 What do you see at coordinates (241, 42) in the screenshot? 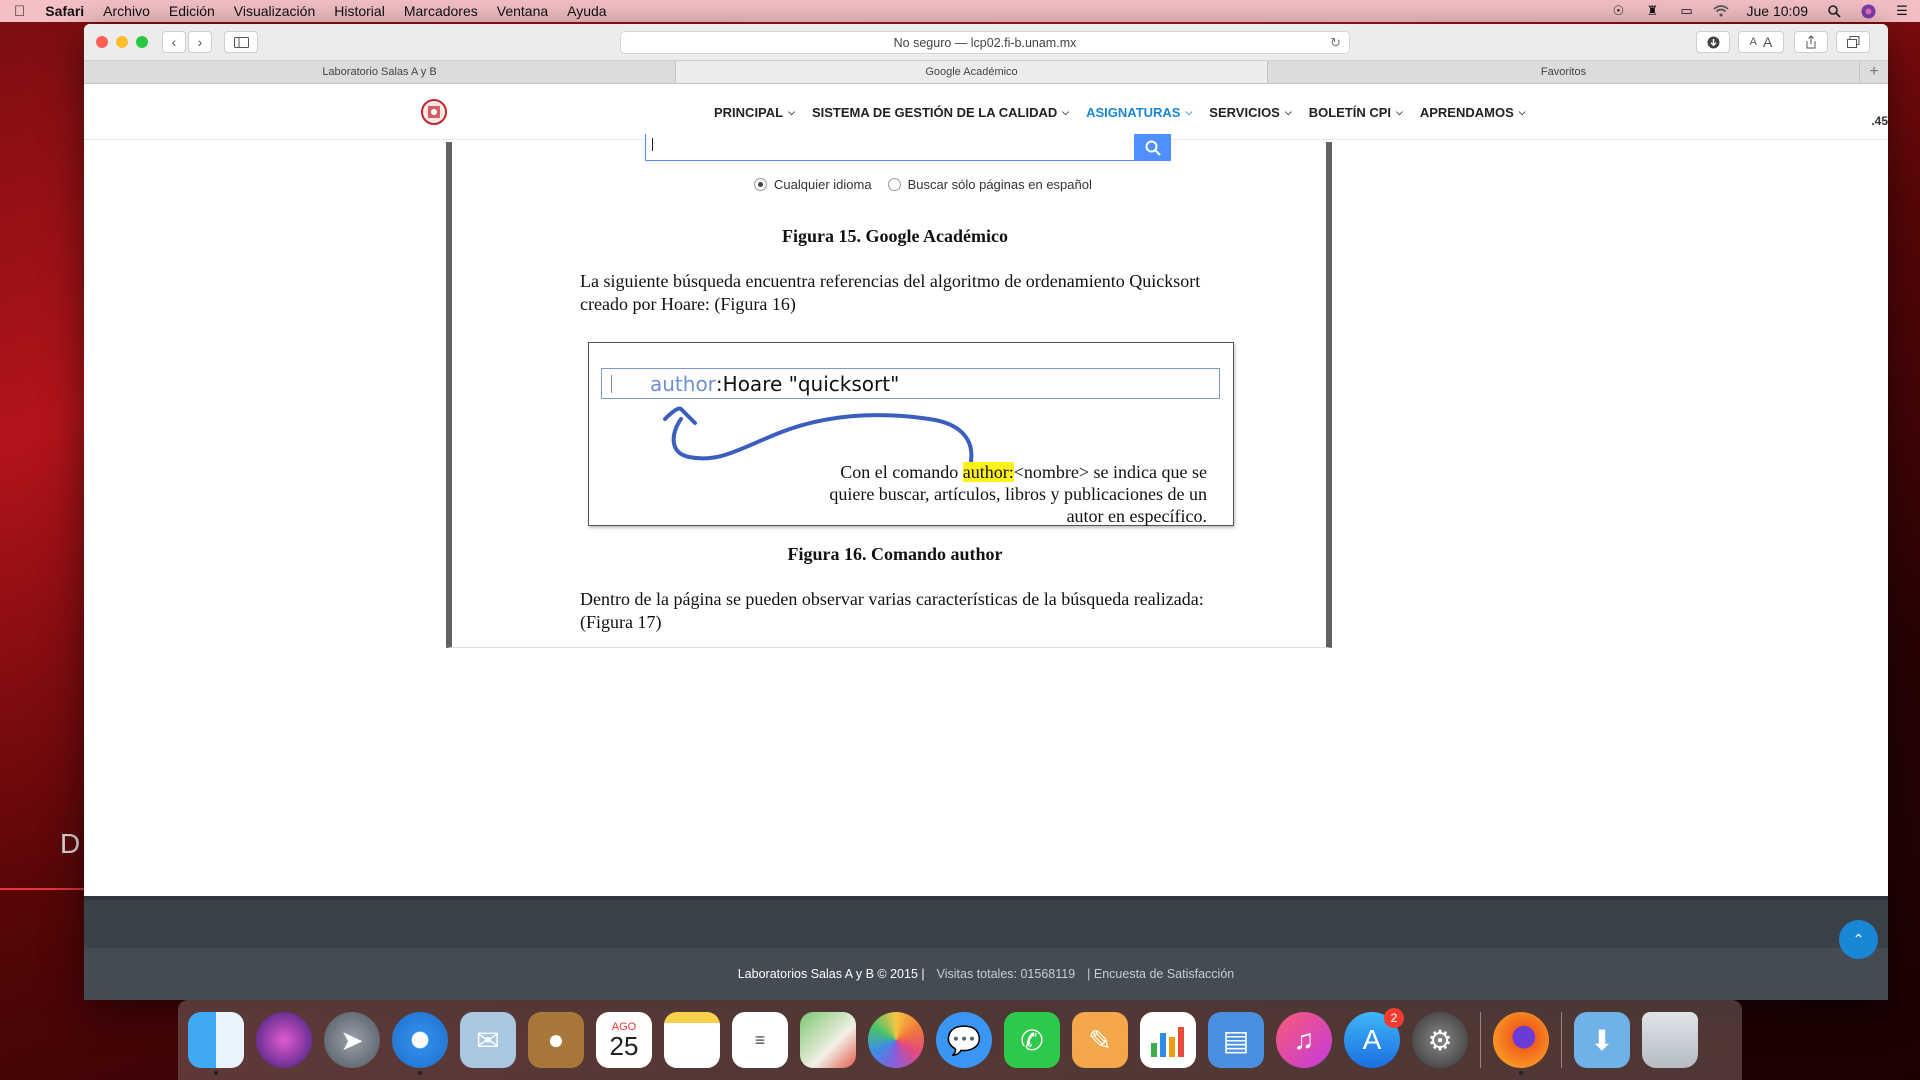
I see `sidebar-toggle-button` at bounding box center [241, 42].